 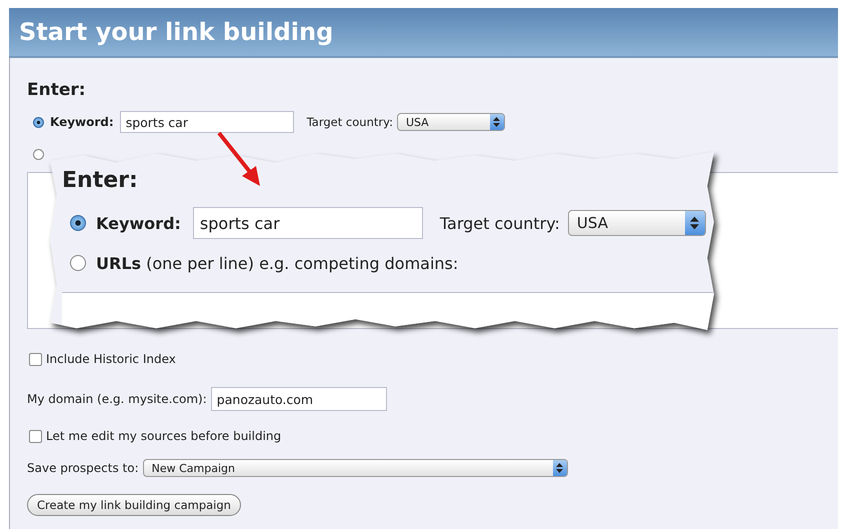 What do you see at coordinates (111, 359) in the screenshot?
I see `historic-label: Include Historic Index` at bounding box center [111, 359].